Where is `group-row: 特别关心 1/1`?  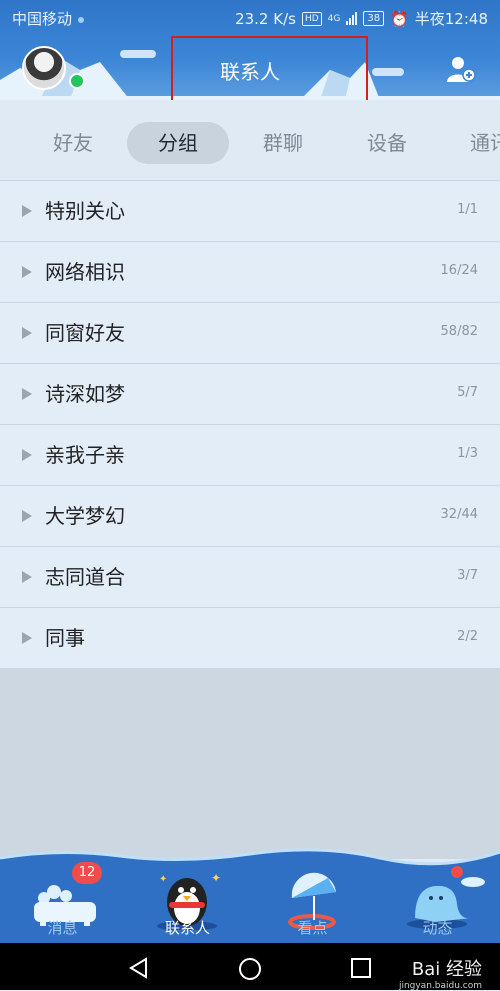 group-row: 特别关心 1/1 is located at coordinates (250, 211).